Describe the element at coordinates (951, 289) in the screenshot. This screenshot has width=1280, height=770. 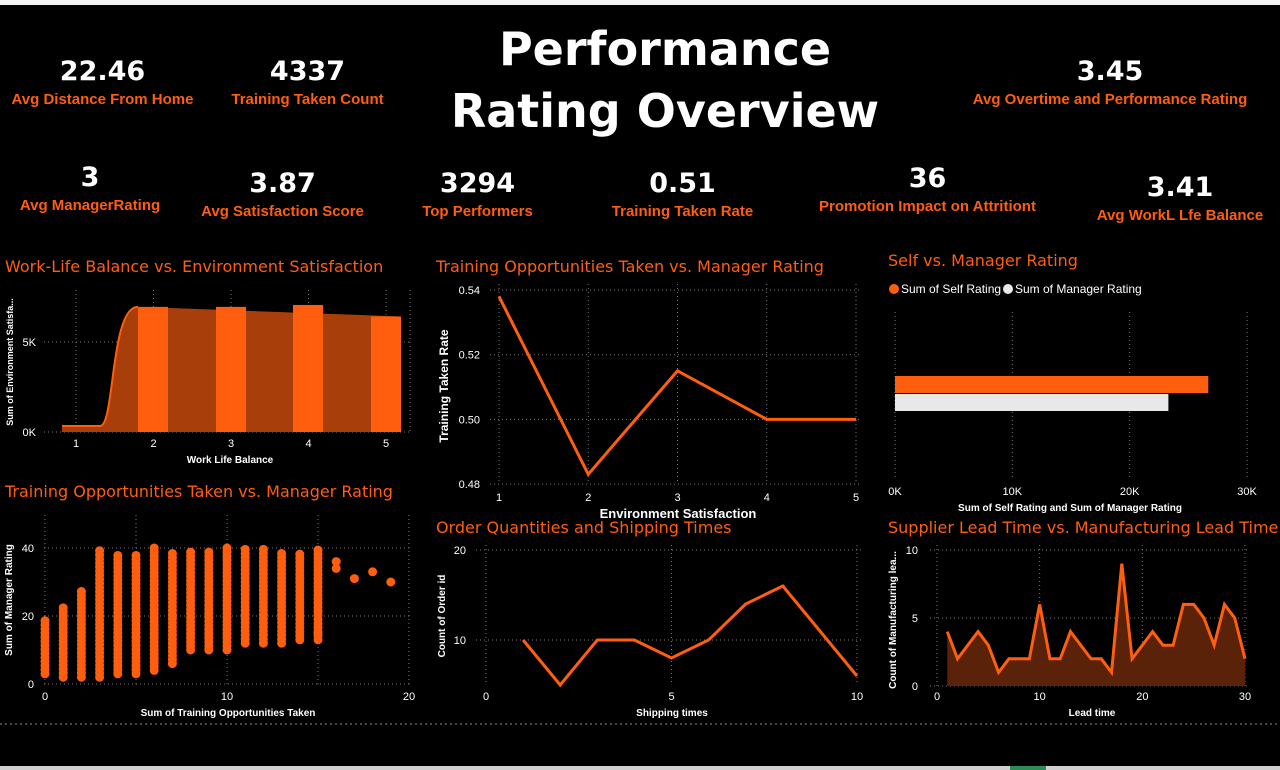
I see `legend-label-self: Sum of Self Rating` at that location.